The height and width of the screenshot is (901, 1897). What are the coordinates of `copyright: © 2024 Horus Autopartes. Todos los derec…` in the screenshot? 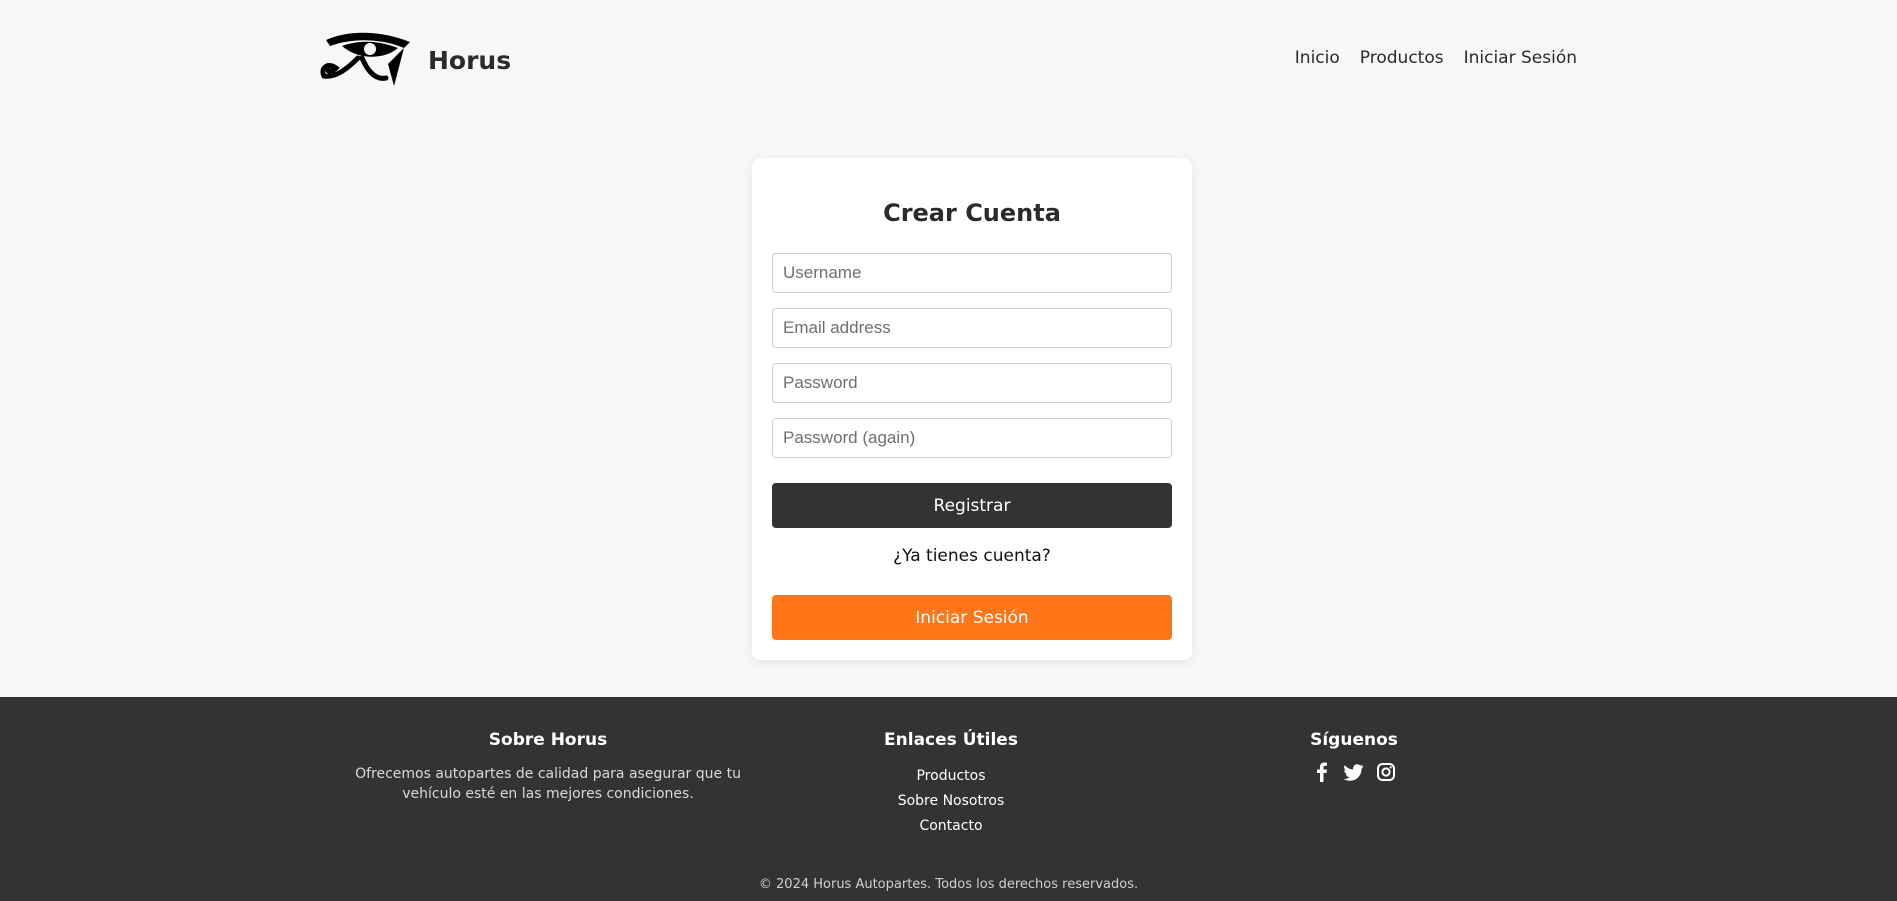 It's located at (948, 884).